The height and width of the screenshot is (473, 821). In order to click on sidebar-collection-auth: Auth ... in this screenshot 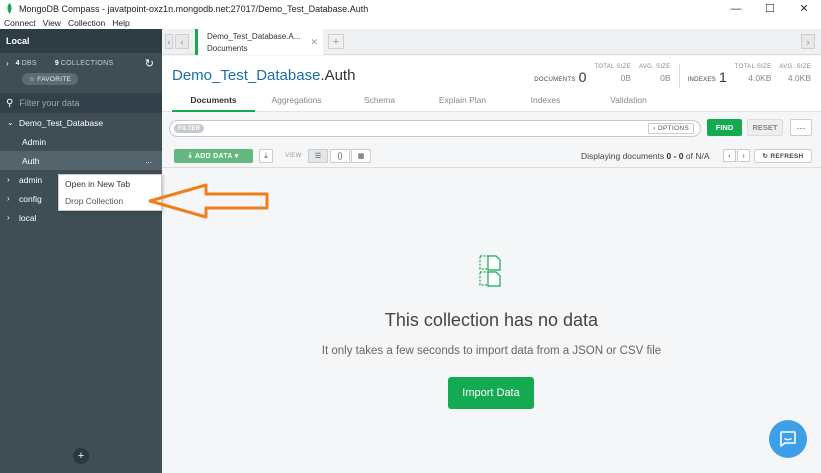, I will do `click(81, 160)`.